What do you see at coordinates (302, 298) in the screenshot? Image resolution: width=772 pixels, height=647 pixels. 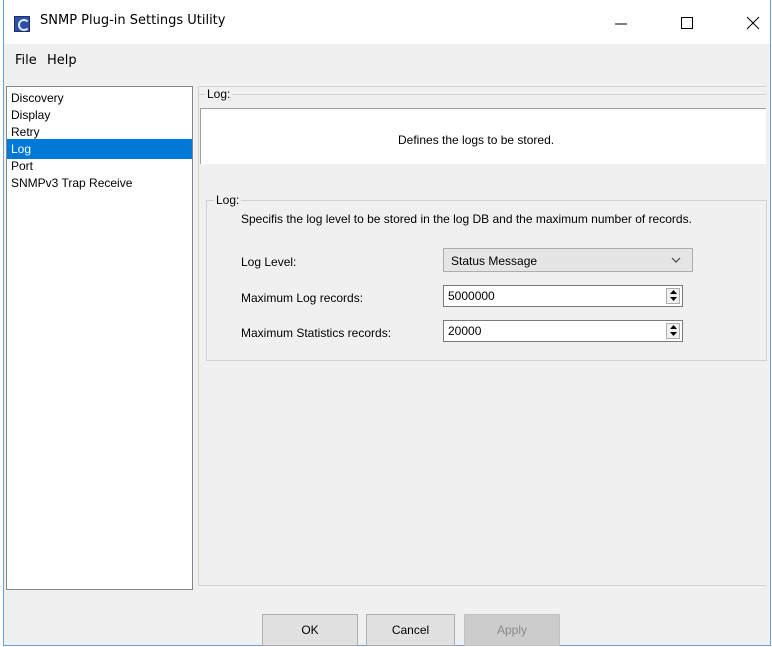 I see `max-log-records-label: Maximum Log records:` at bounding box center [302, 298].